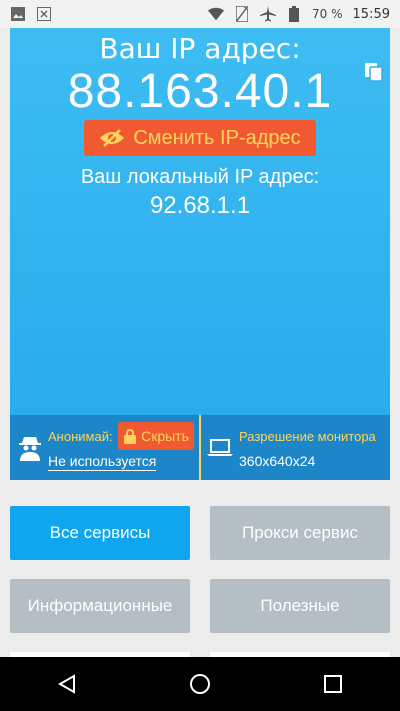 This screenshot has width=400, height=711. I want to click on hide-button: Скрыть, so click(156, 436).